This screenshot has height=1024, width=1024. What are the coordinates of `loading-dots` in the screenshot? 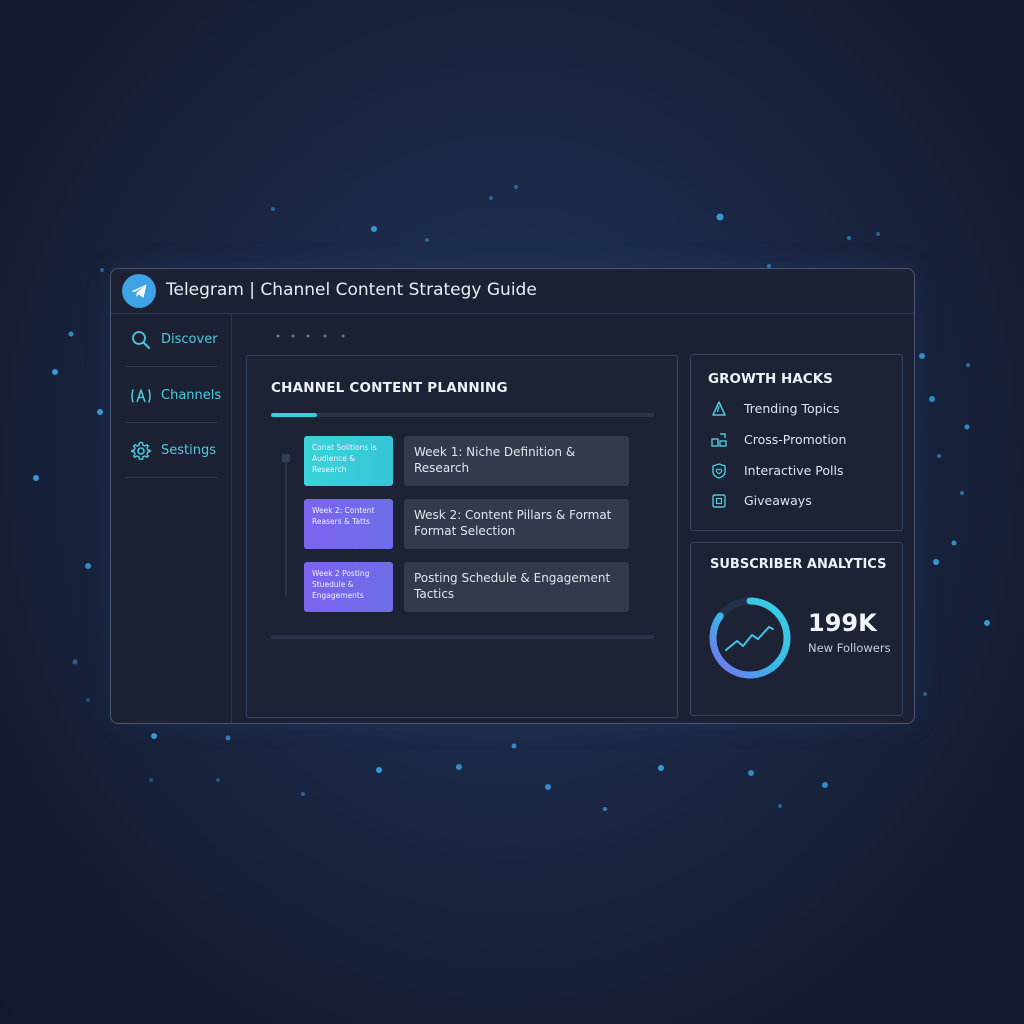 It's located at (310, 336).